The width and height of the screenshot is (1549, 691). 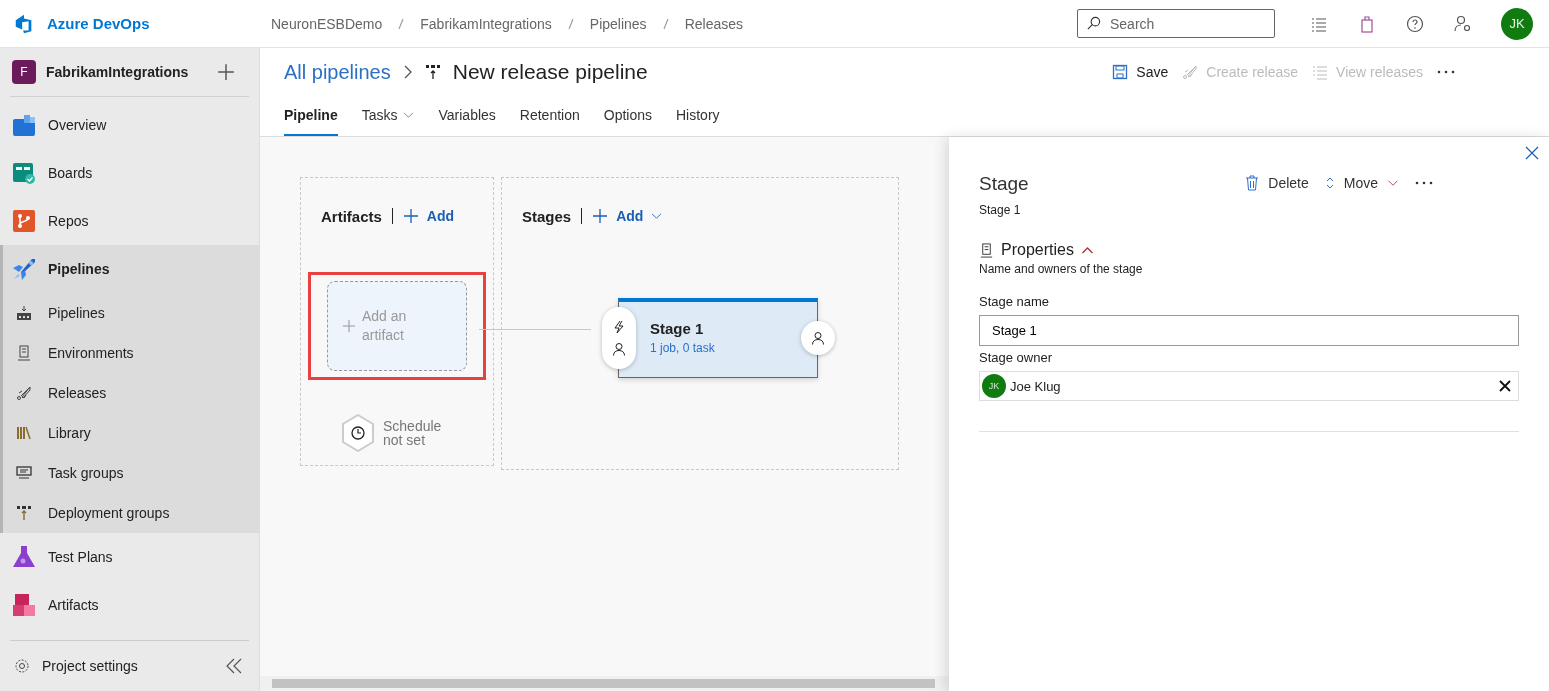 What do you see at coordinates (550, 72) in the screenshot?
I see `page-title: New release pipeline` at bounding box center [550, 72].